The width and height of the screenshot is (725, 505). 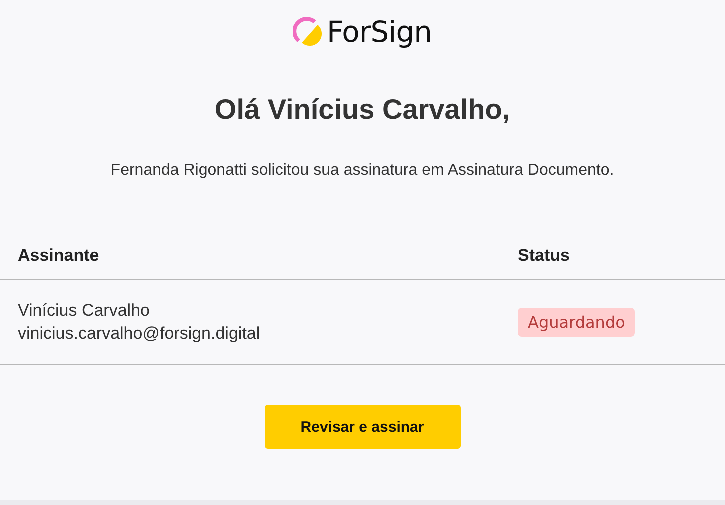 I want to click on review-sign-button: Revisar e assinar, so click(x=362, y=427).